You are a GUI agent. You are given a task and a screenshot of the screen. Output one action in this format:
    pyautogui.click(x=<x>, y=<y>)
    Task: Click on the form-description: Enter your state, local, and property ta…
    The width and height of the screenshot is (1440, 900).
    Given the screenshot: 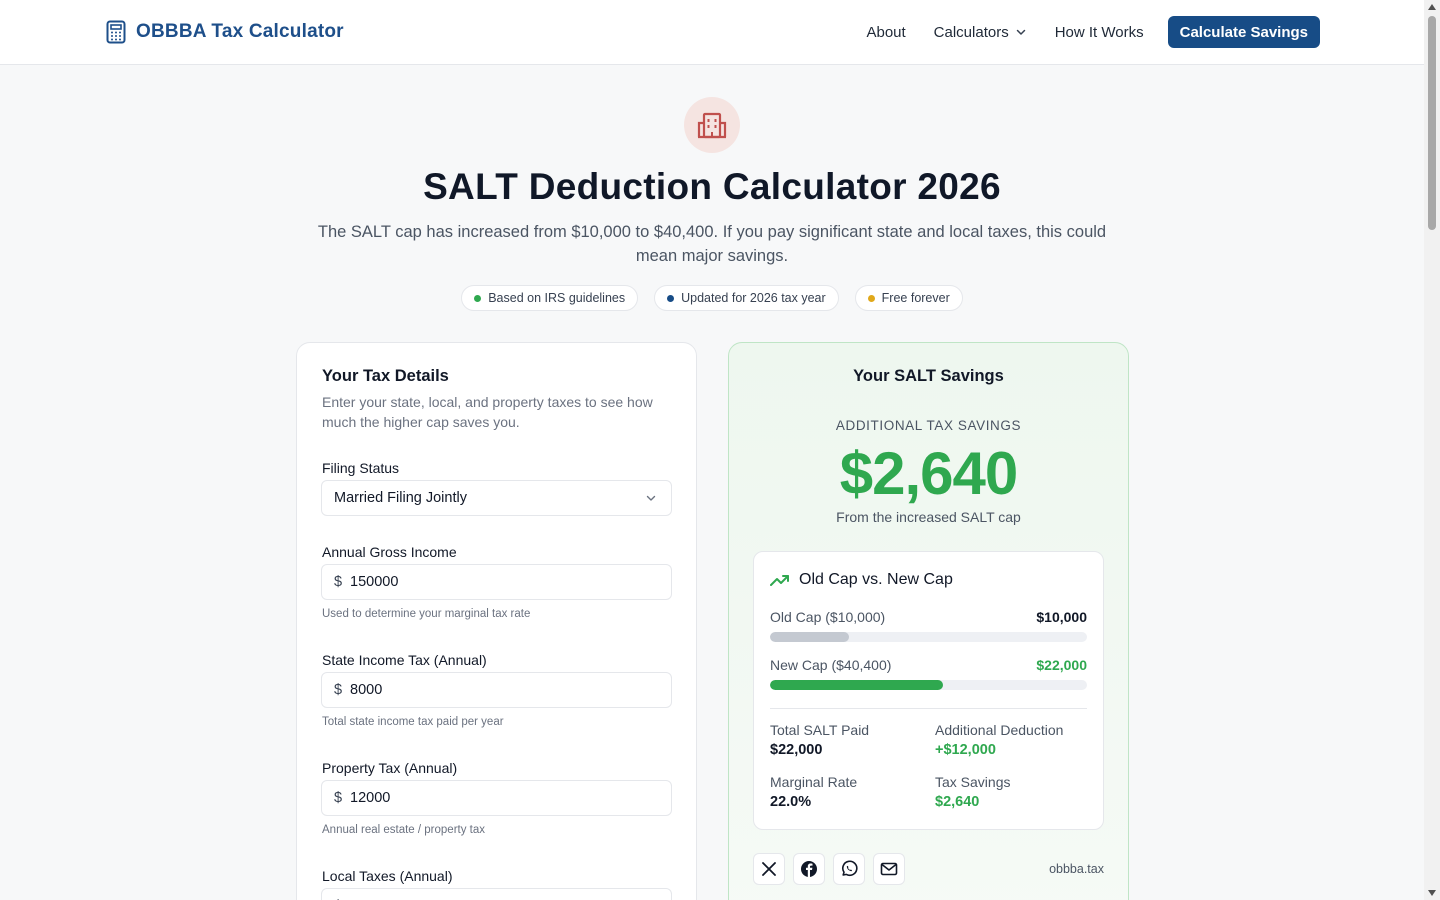 What is the action you would take?
    pyautogui.click(x=487, y=412)
    